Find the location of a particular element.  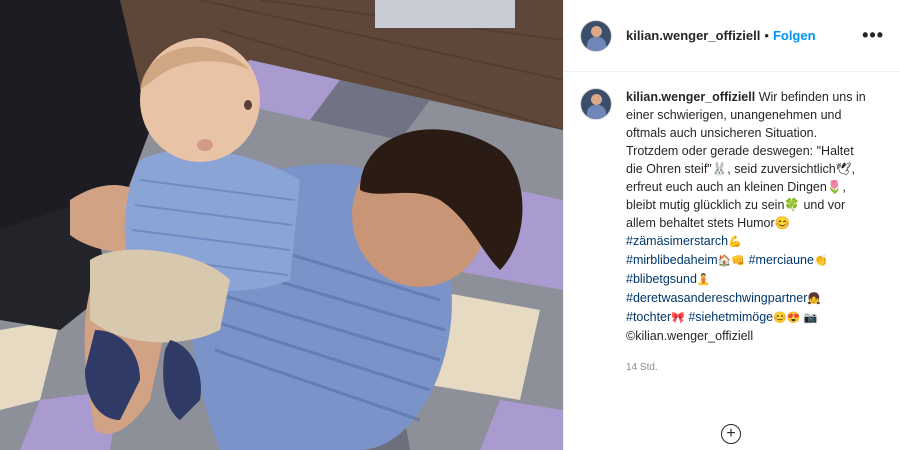

more-options-icon: ••• is located at coordinates (873, 35).